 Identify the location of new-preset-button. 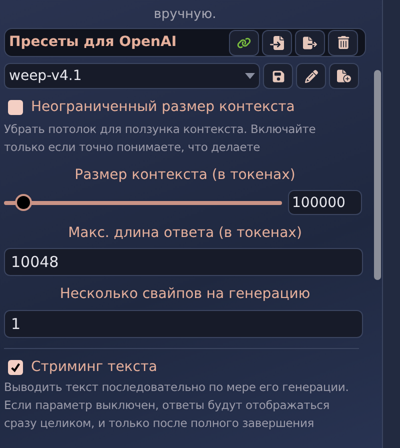
(344, 76).